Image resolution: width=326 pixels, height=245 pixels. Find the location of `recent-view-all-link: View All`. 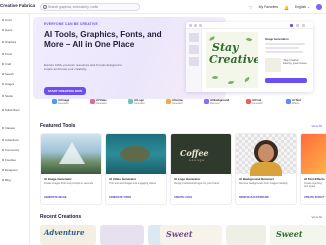

recent-view-all-link: View All is located at coordinates (317, 217).